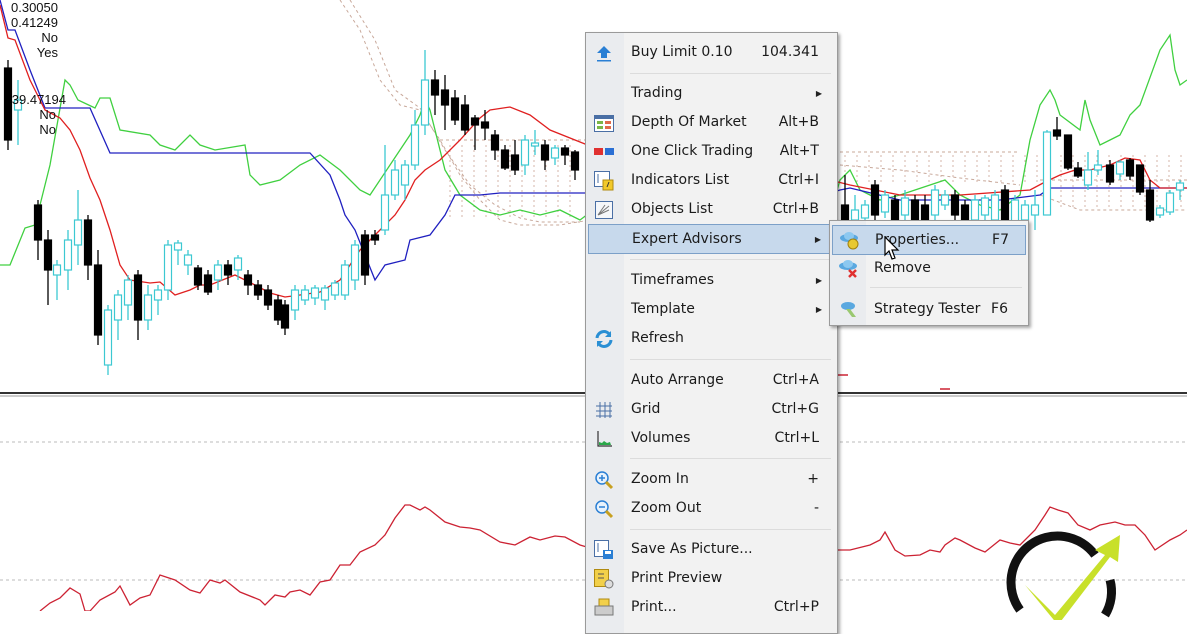  Describe the element at coordinates (677, 578) in the screenshot. I see `menu-item-label: Print Preview` at that location.